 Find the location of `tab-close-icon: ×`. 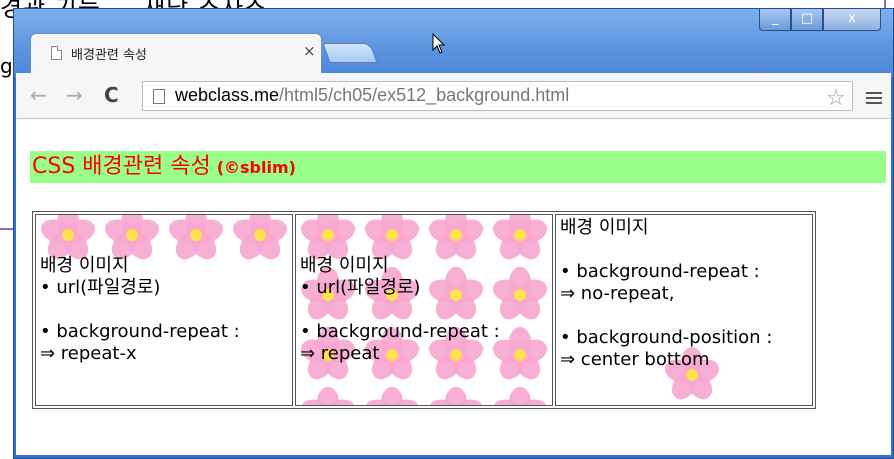

tab-close-icon: × is located at coordinates (309, 51).